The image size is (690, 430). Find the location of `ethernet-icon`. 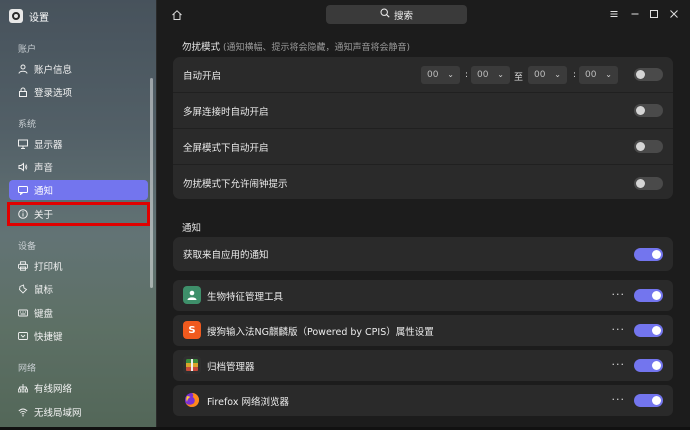

ethernet-icon is located at coordinates (23, 388).